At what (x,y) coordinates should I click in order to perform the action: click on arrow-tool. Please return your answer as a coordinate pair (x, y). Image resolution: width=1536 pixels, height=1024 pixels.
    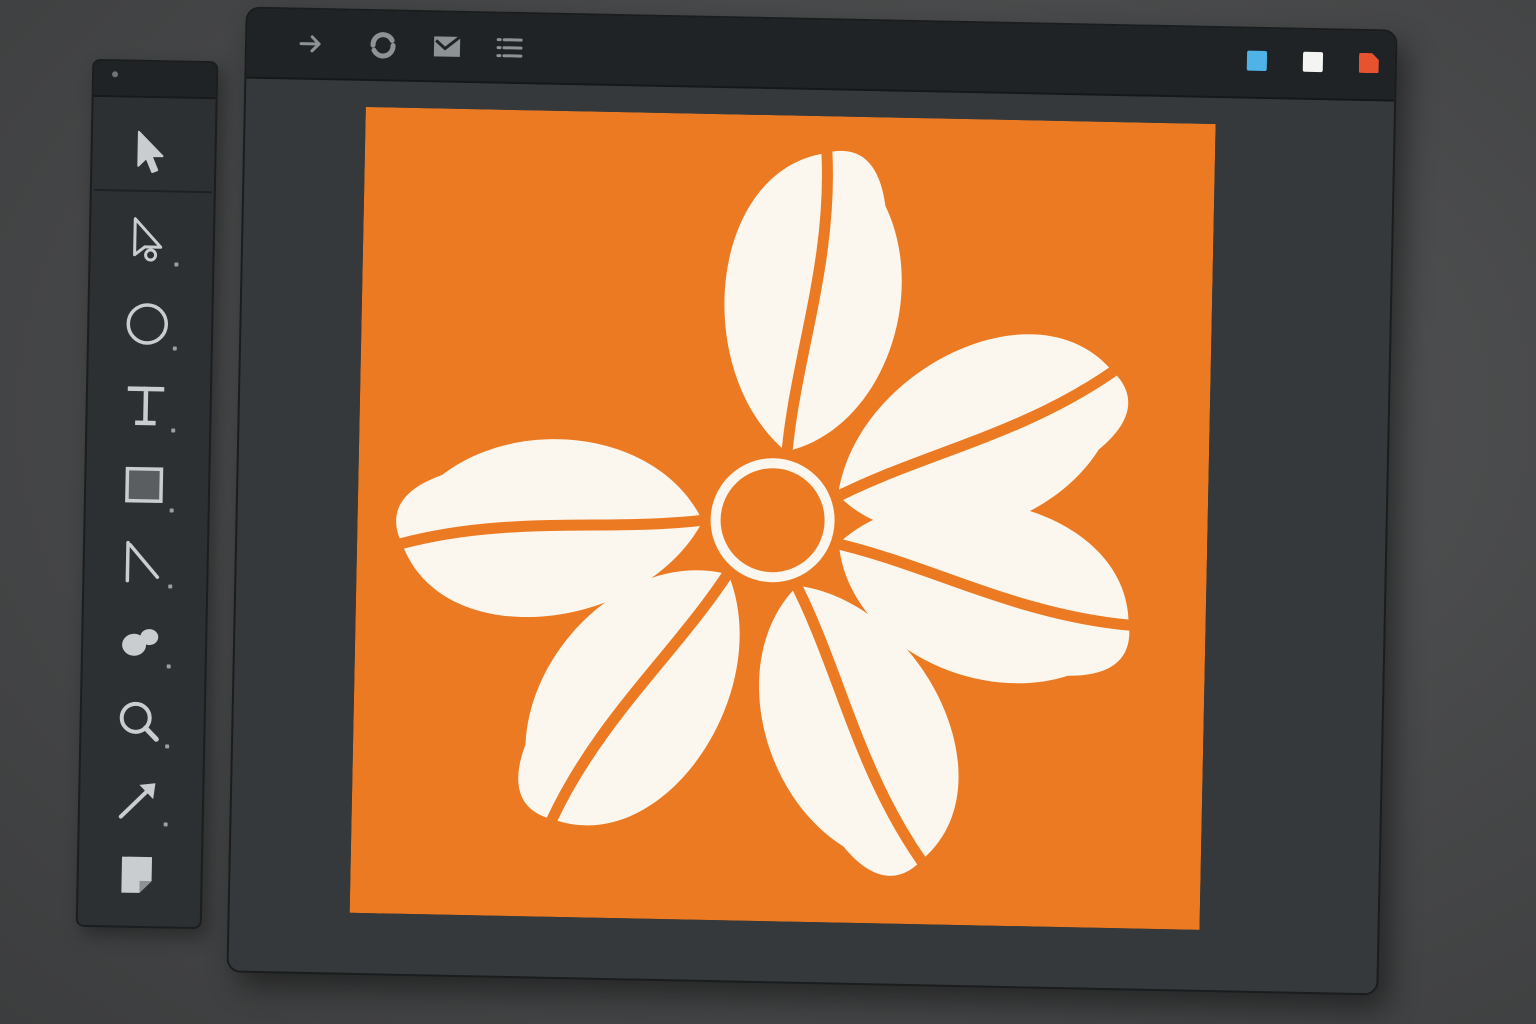
    Looking at the image, I should click on (138, 799).